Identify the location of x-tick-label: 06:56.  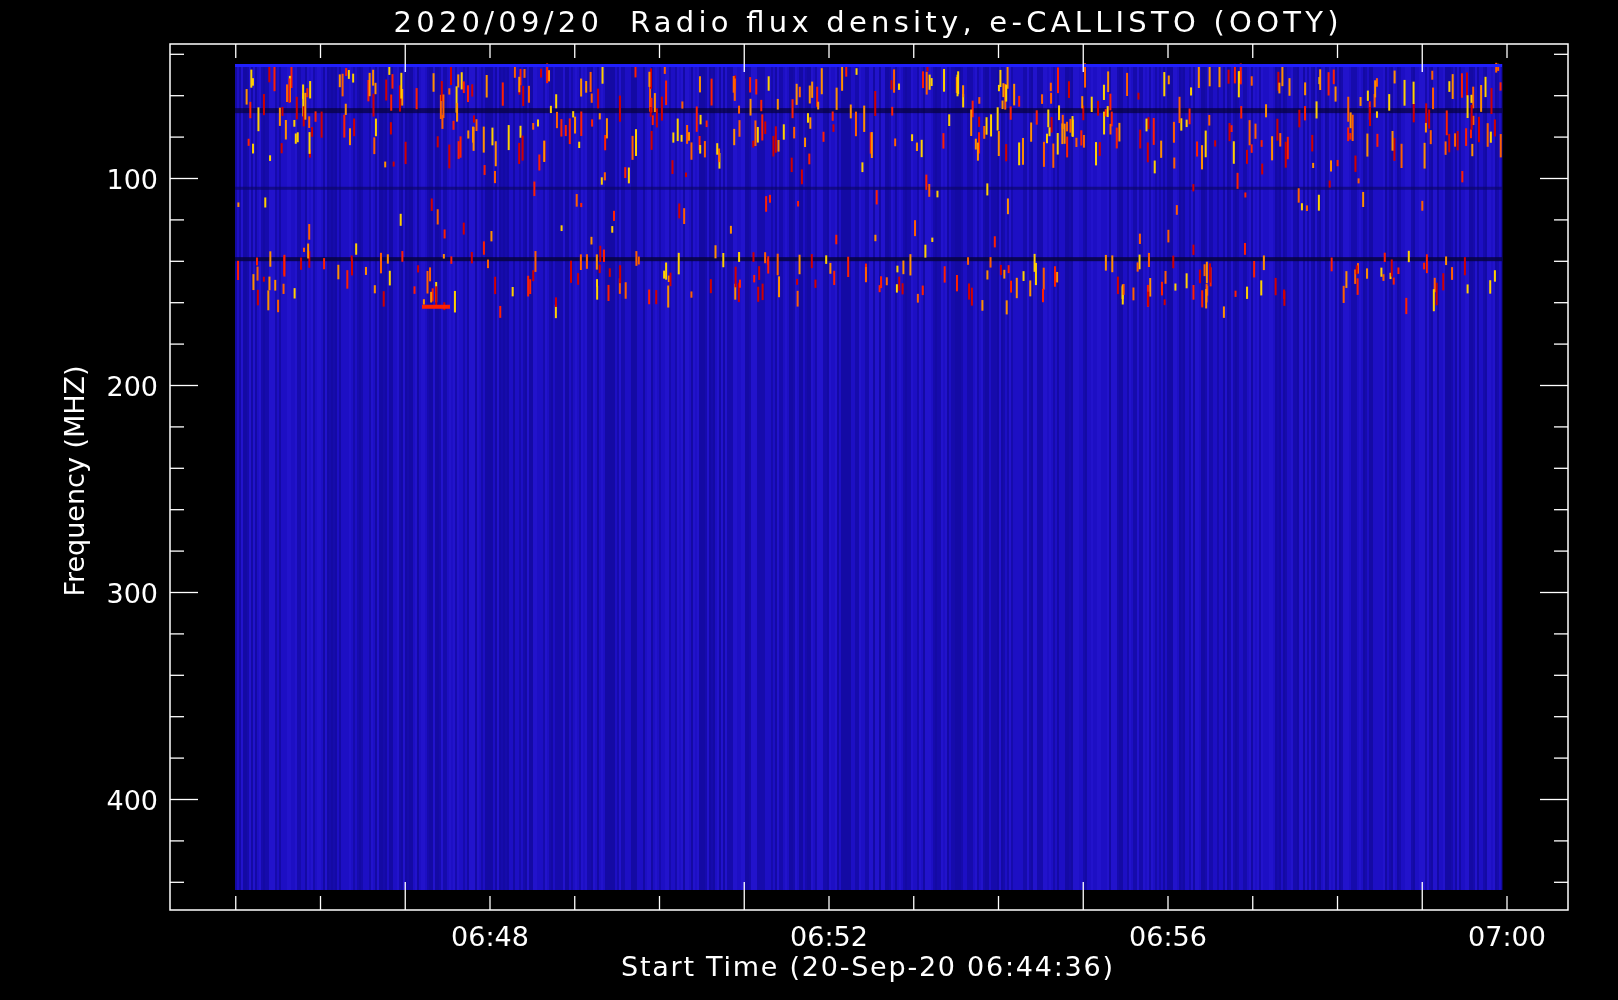
(1168, 936).